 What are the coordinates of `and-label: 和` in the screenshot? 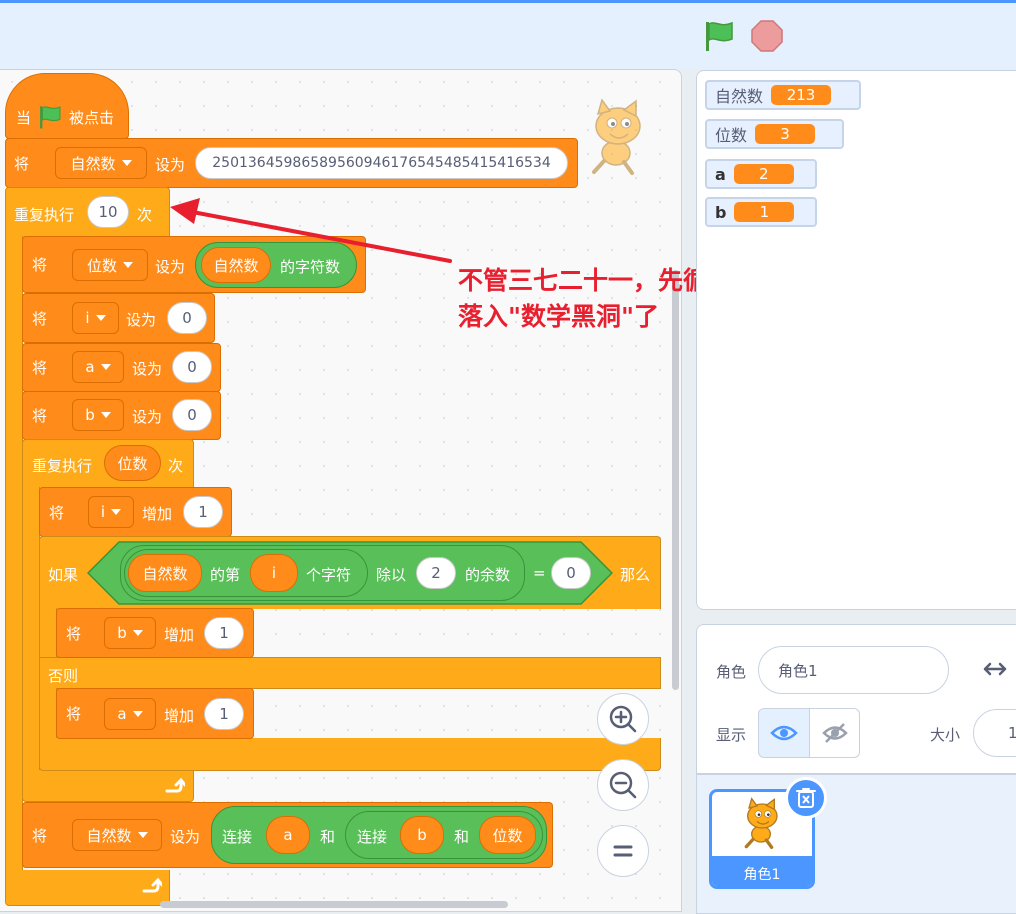 It's located at (328, 837).